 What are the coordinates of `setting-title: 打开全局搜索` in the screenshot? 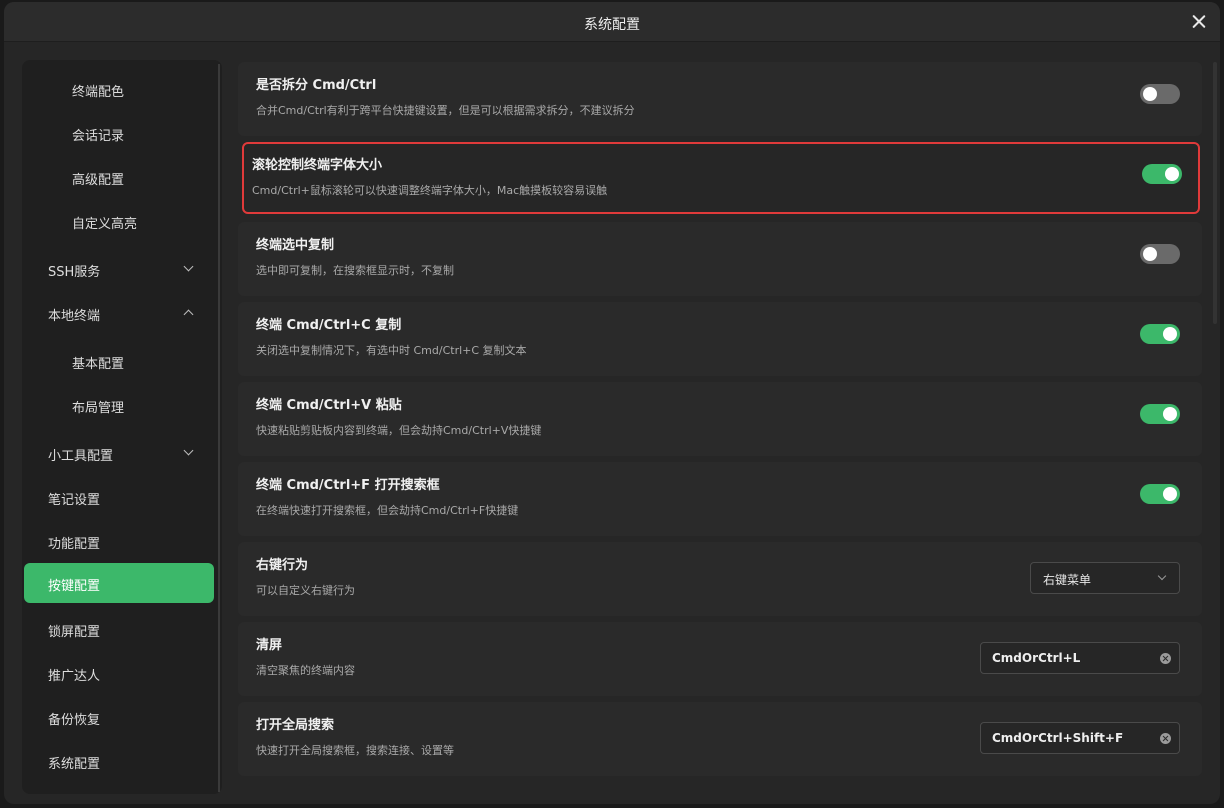 It's located at (295, 725).